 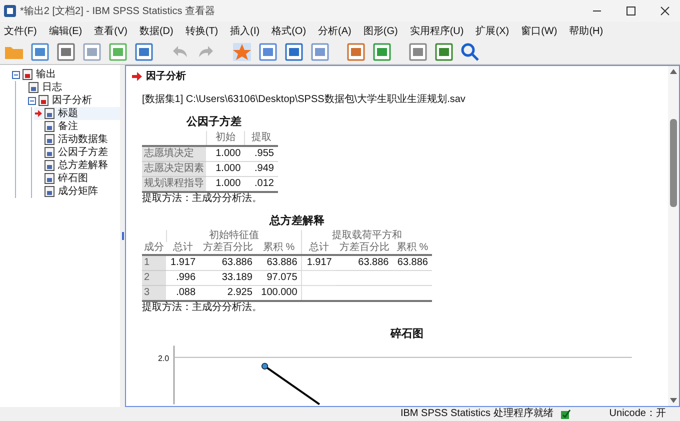 What do you see at coordinates (493, 31) in the screenshot?
I see `menu-item: 扩展(X)` at bounding box center [493, 31].